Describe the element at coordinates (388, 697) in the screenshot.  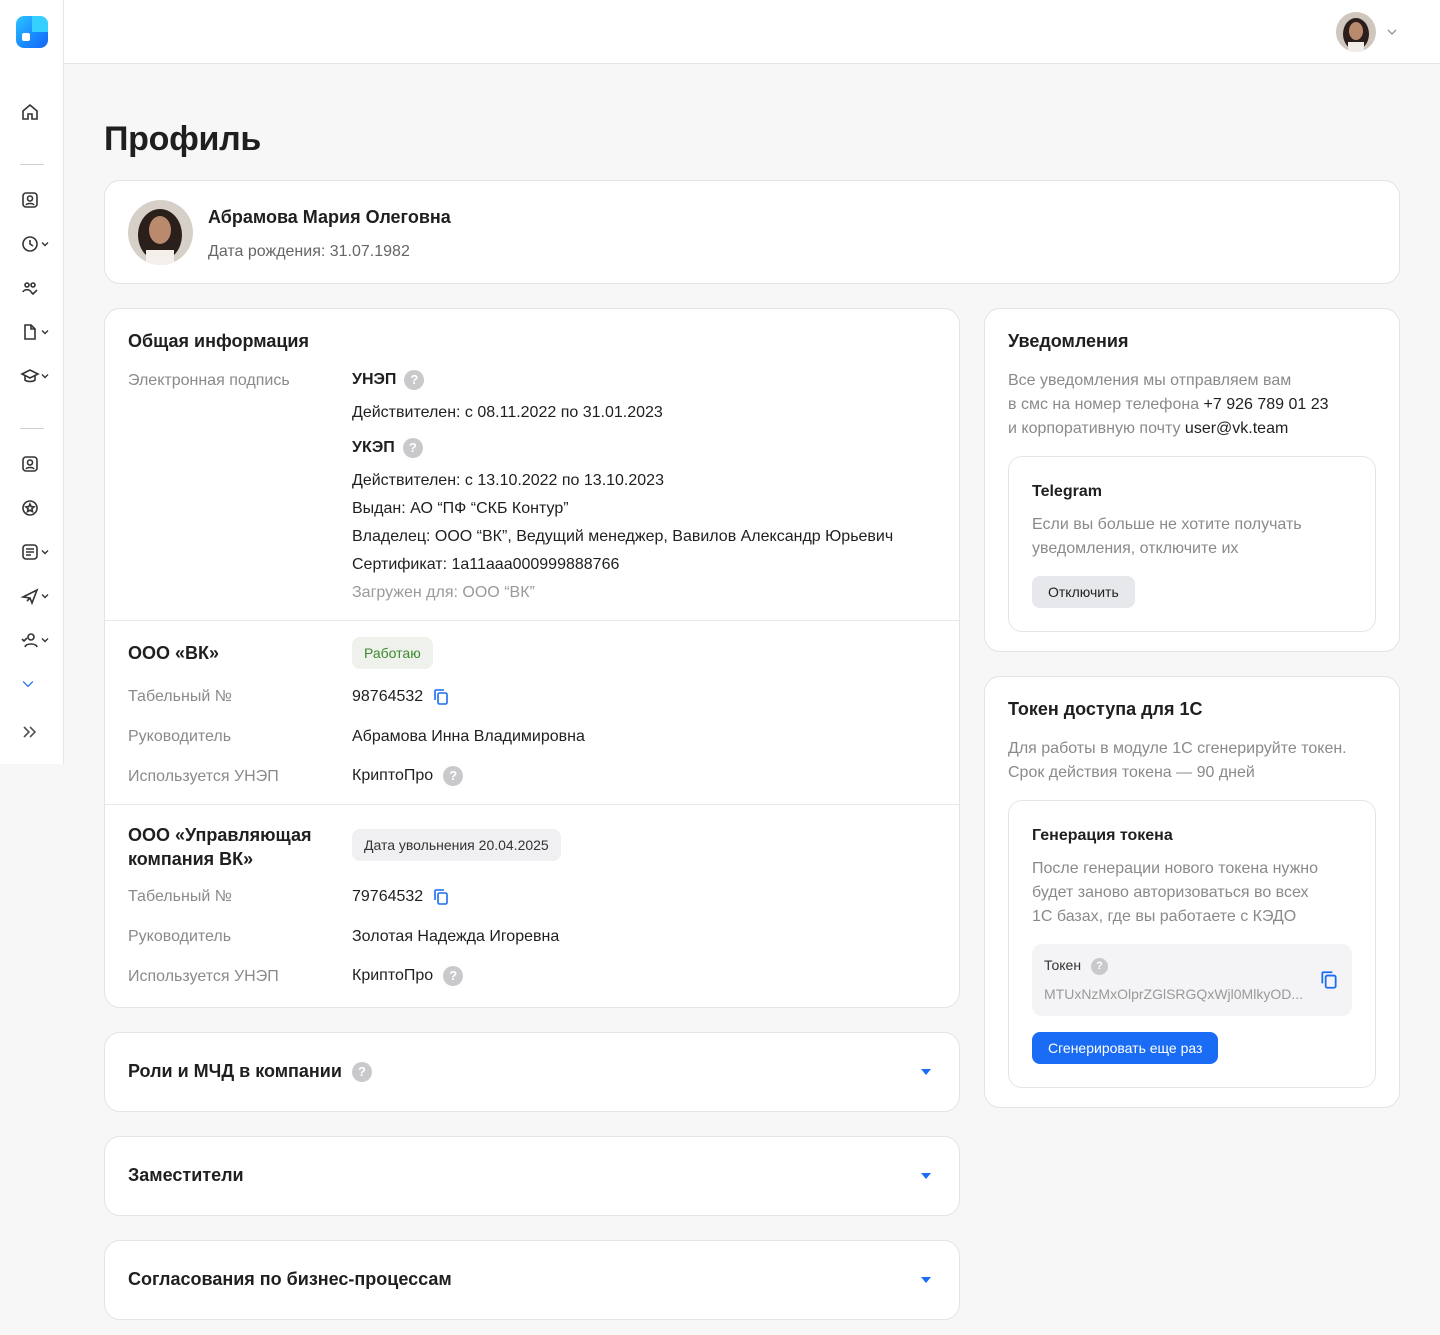
I see `tab-number-value: 98764532` at that location.